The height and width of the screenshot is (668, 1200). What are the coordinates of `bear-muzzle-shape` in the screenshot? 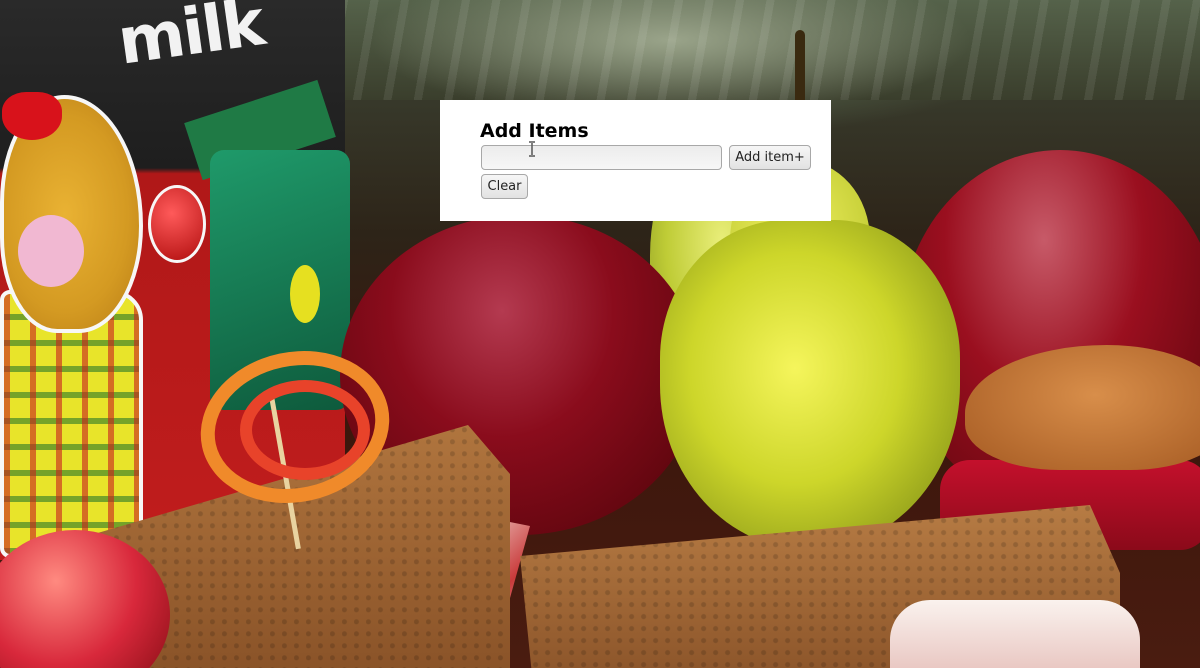 It's located at (51, 251).